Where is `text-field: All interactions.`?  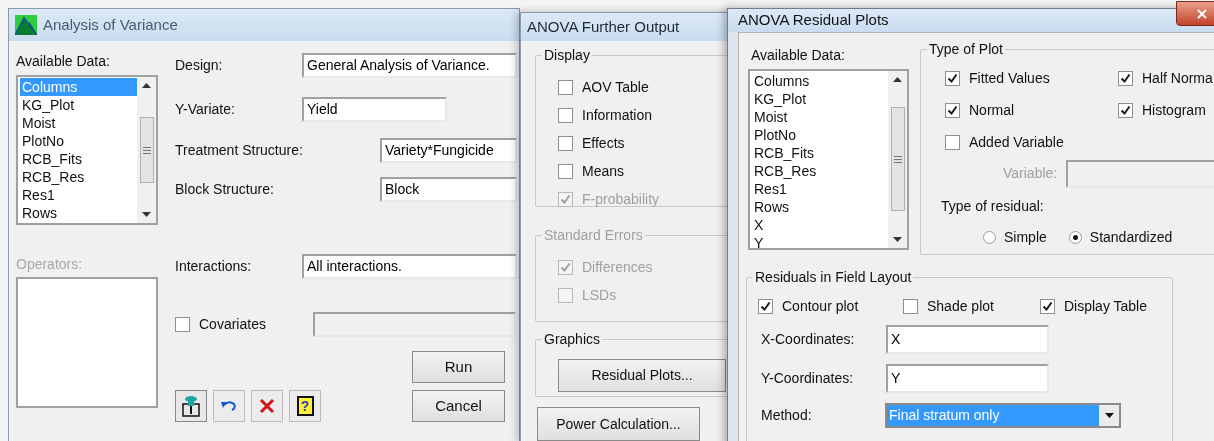
text-field: All interactions. is located at coordinates (409, 266).